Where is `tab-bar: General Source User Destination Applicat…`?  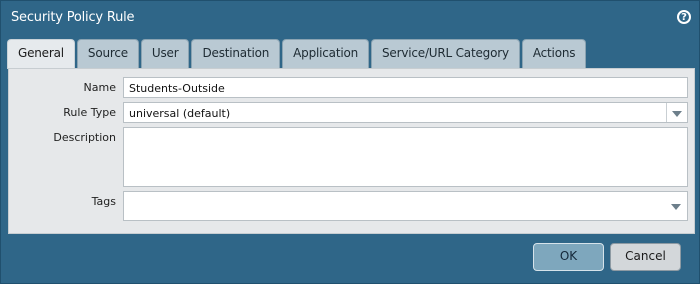
tab-bar: General Source User Destination Applicat… is located at coordinates (297, 54).